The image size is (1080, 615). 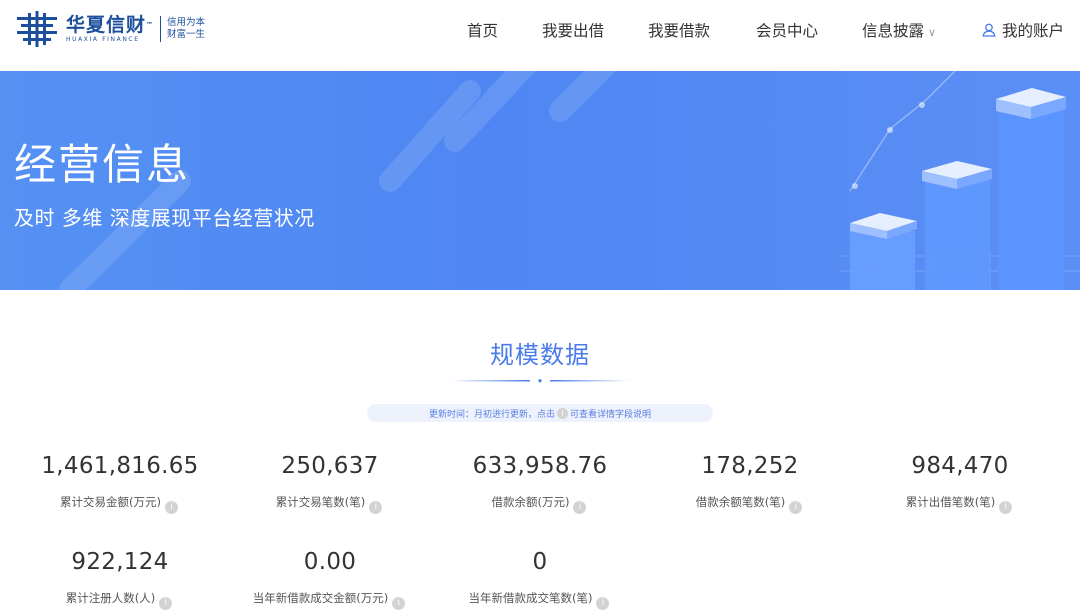 What do you see at coordinates (573, 30) in the screenshot?
I see `nav-item-lend: 我要出借` at bounding box center [573, 30].